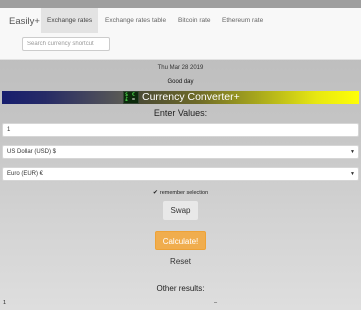  I want to click on tab-bitcoin-rate: Bitcoin rate, so click(194, 20).